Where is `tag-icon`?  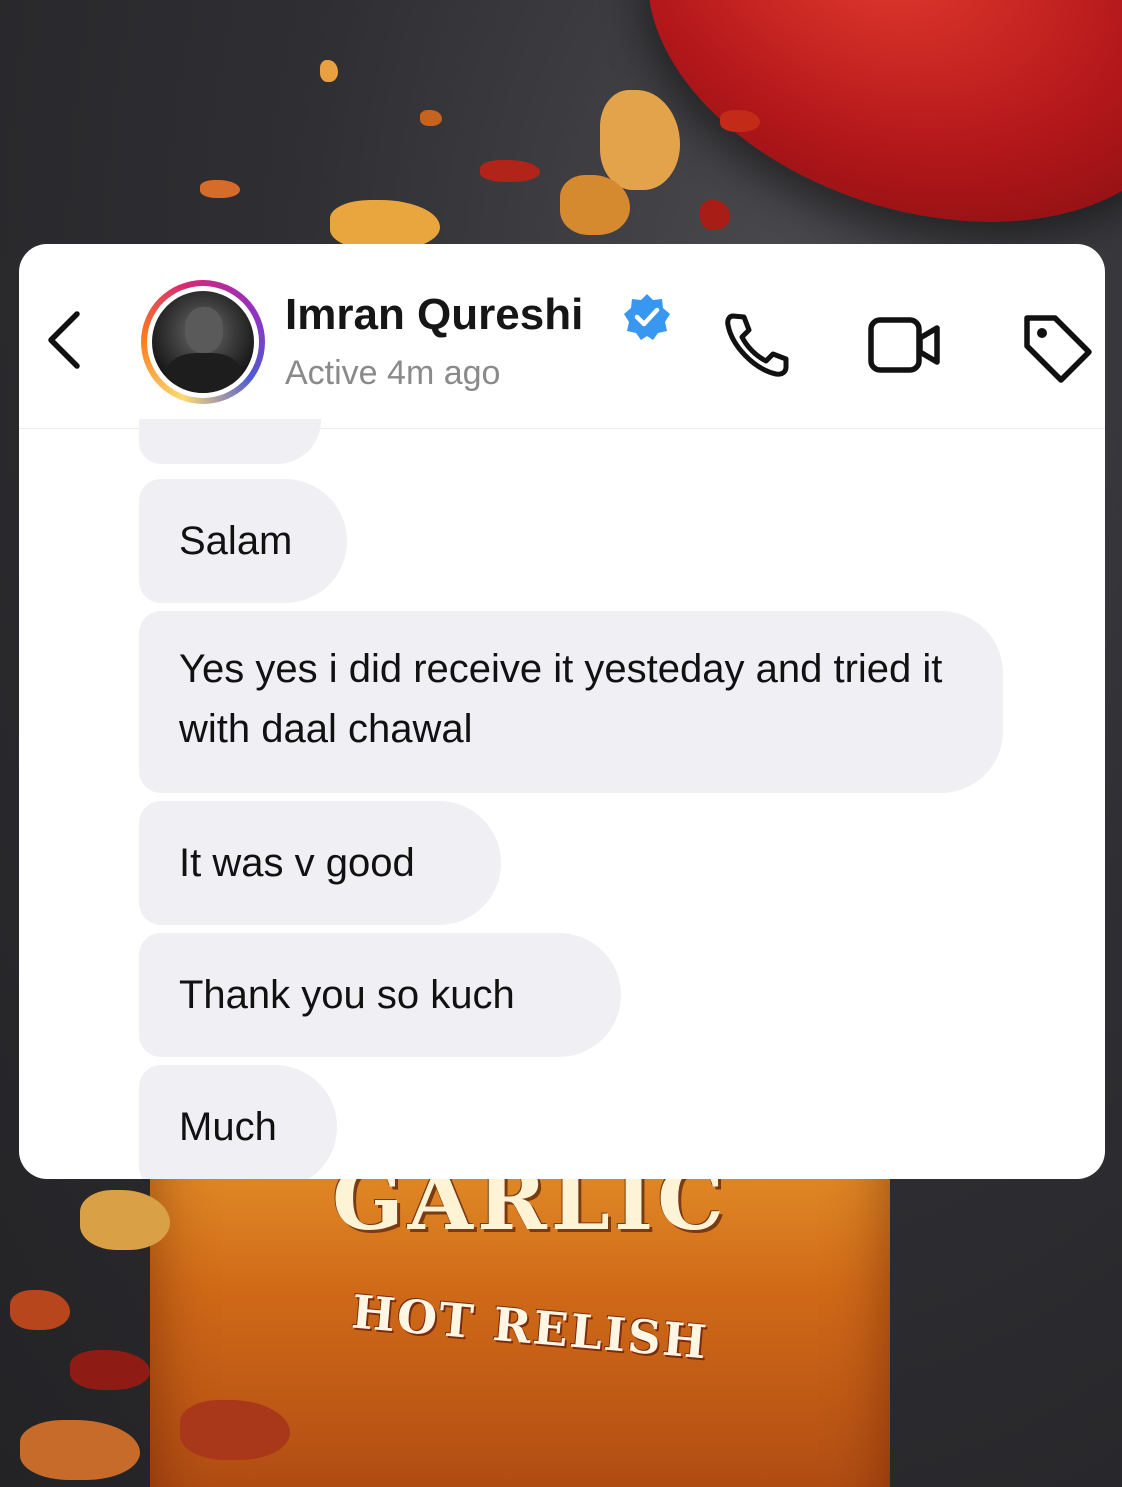 tag-icon is located at coordinates (1055, 346).